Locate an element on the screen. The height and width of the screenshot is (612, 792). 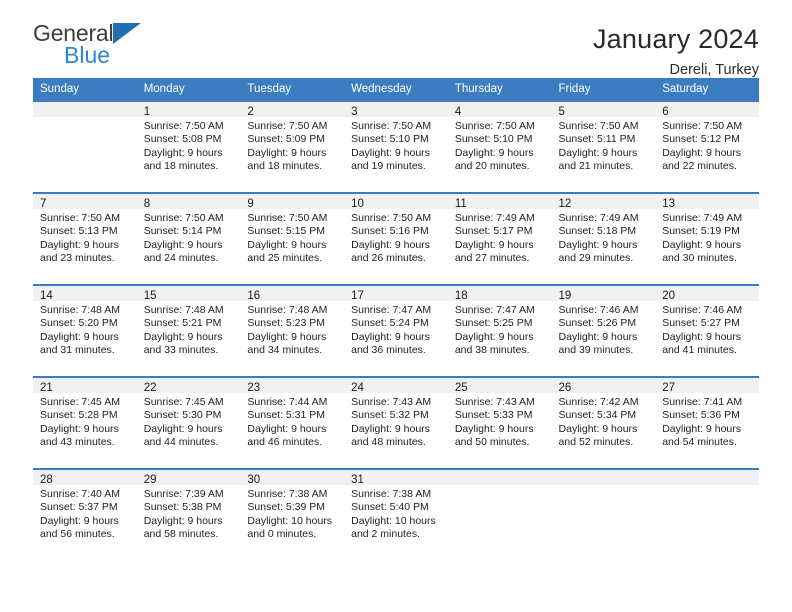
day-detail-line: and 25 minutes. is located at coordinates (285, 258).